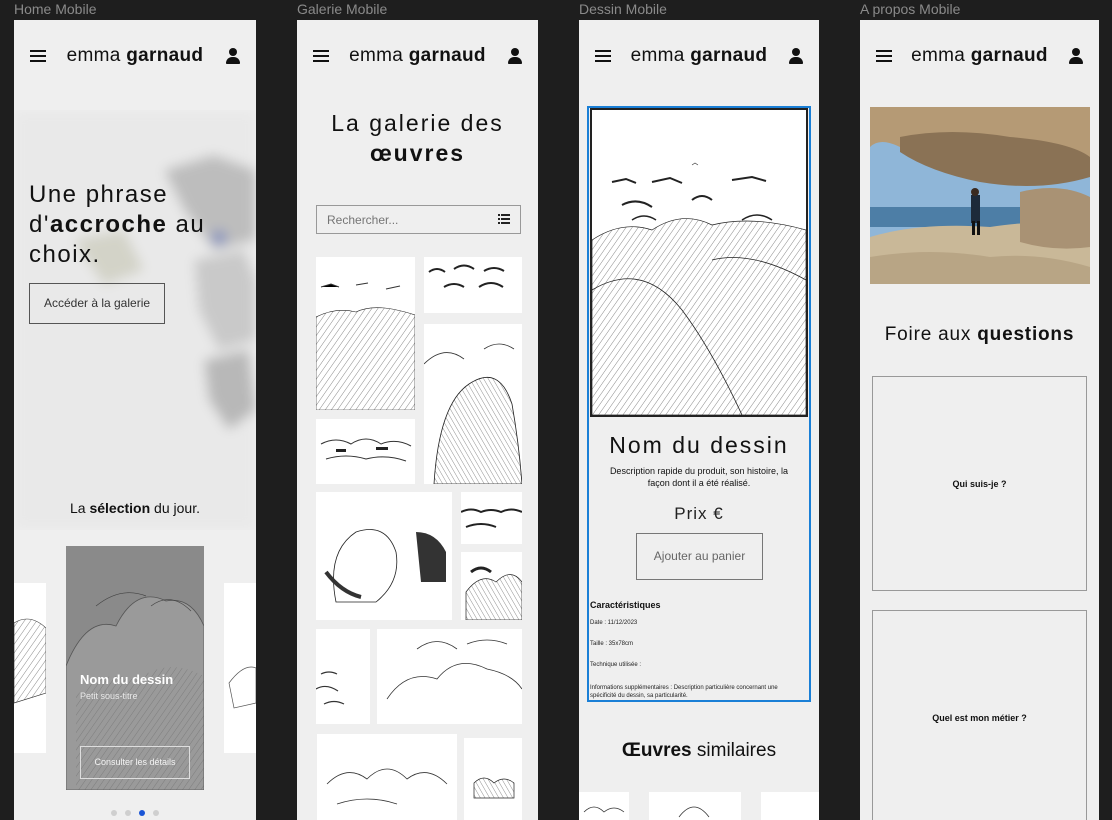 Image resolution: width=1112 pixels, height=820 pixels. I want to click on faq-b: questions, so click(1026, 334).